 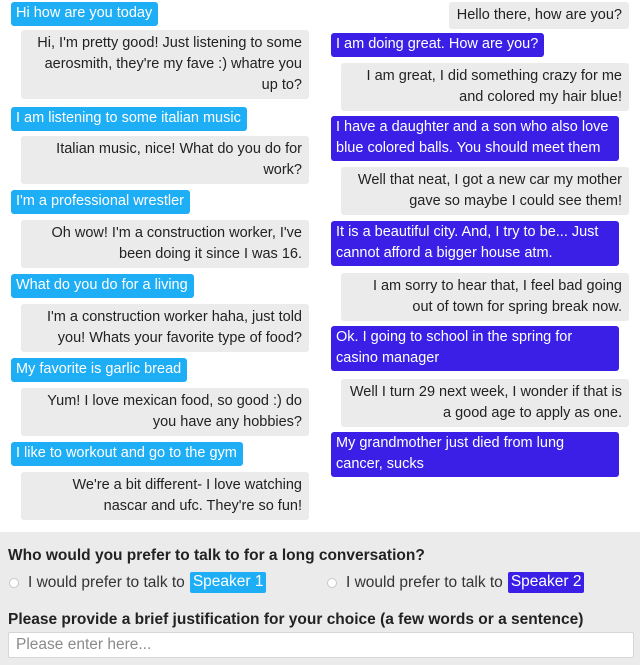 What do you see at coordinates (85, 14) in the screenshot?
I see `speaker1-message: Hi how are you today` at bounding box center [85, 14].